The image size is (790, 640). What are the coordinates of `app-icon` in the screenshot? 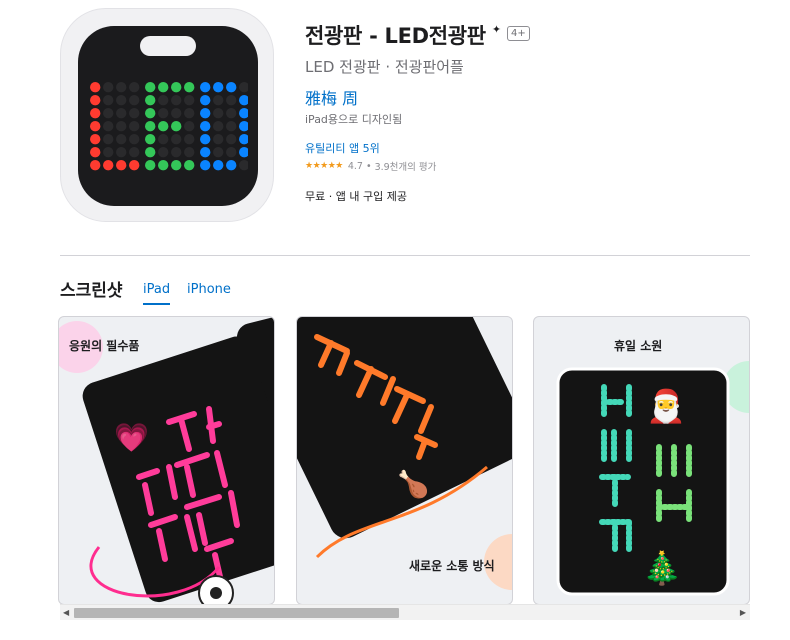 It's located at (167, 115).